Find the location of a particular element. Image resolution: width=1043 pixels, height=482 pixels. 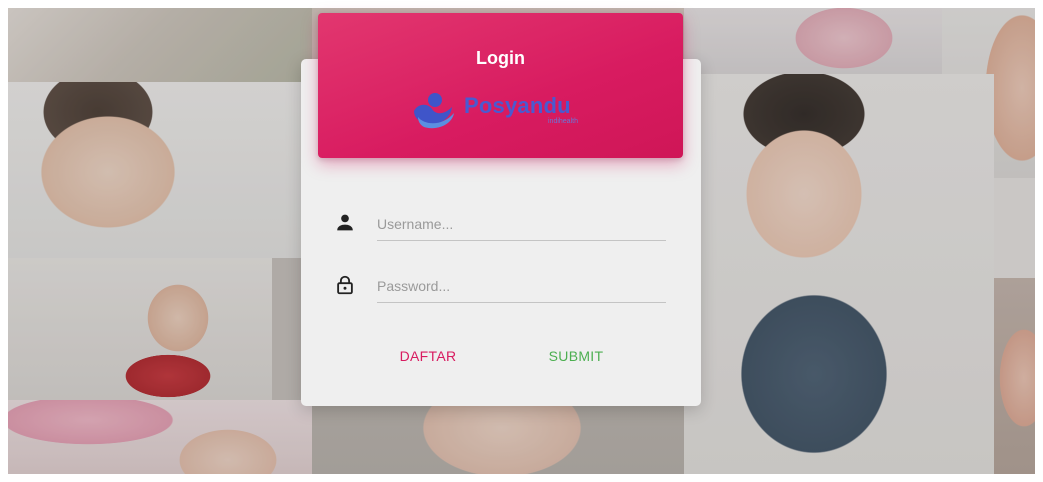

password-field is located at coordinates (498, 288).